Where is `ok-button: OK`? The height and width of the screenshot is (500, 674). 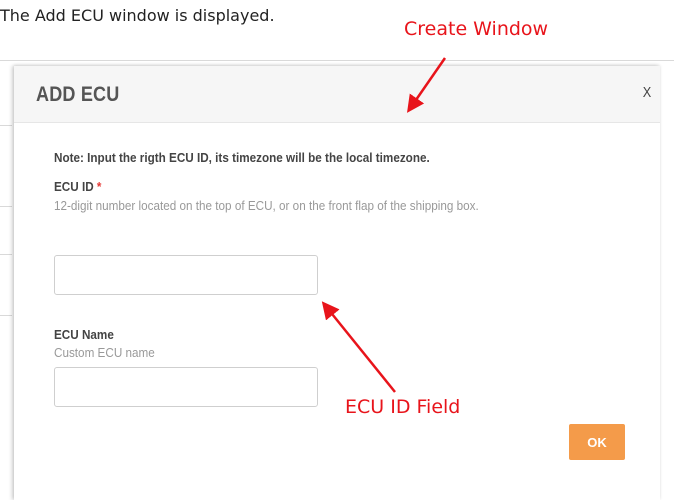 ok-button: OK is located at coordinates (597, 442).